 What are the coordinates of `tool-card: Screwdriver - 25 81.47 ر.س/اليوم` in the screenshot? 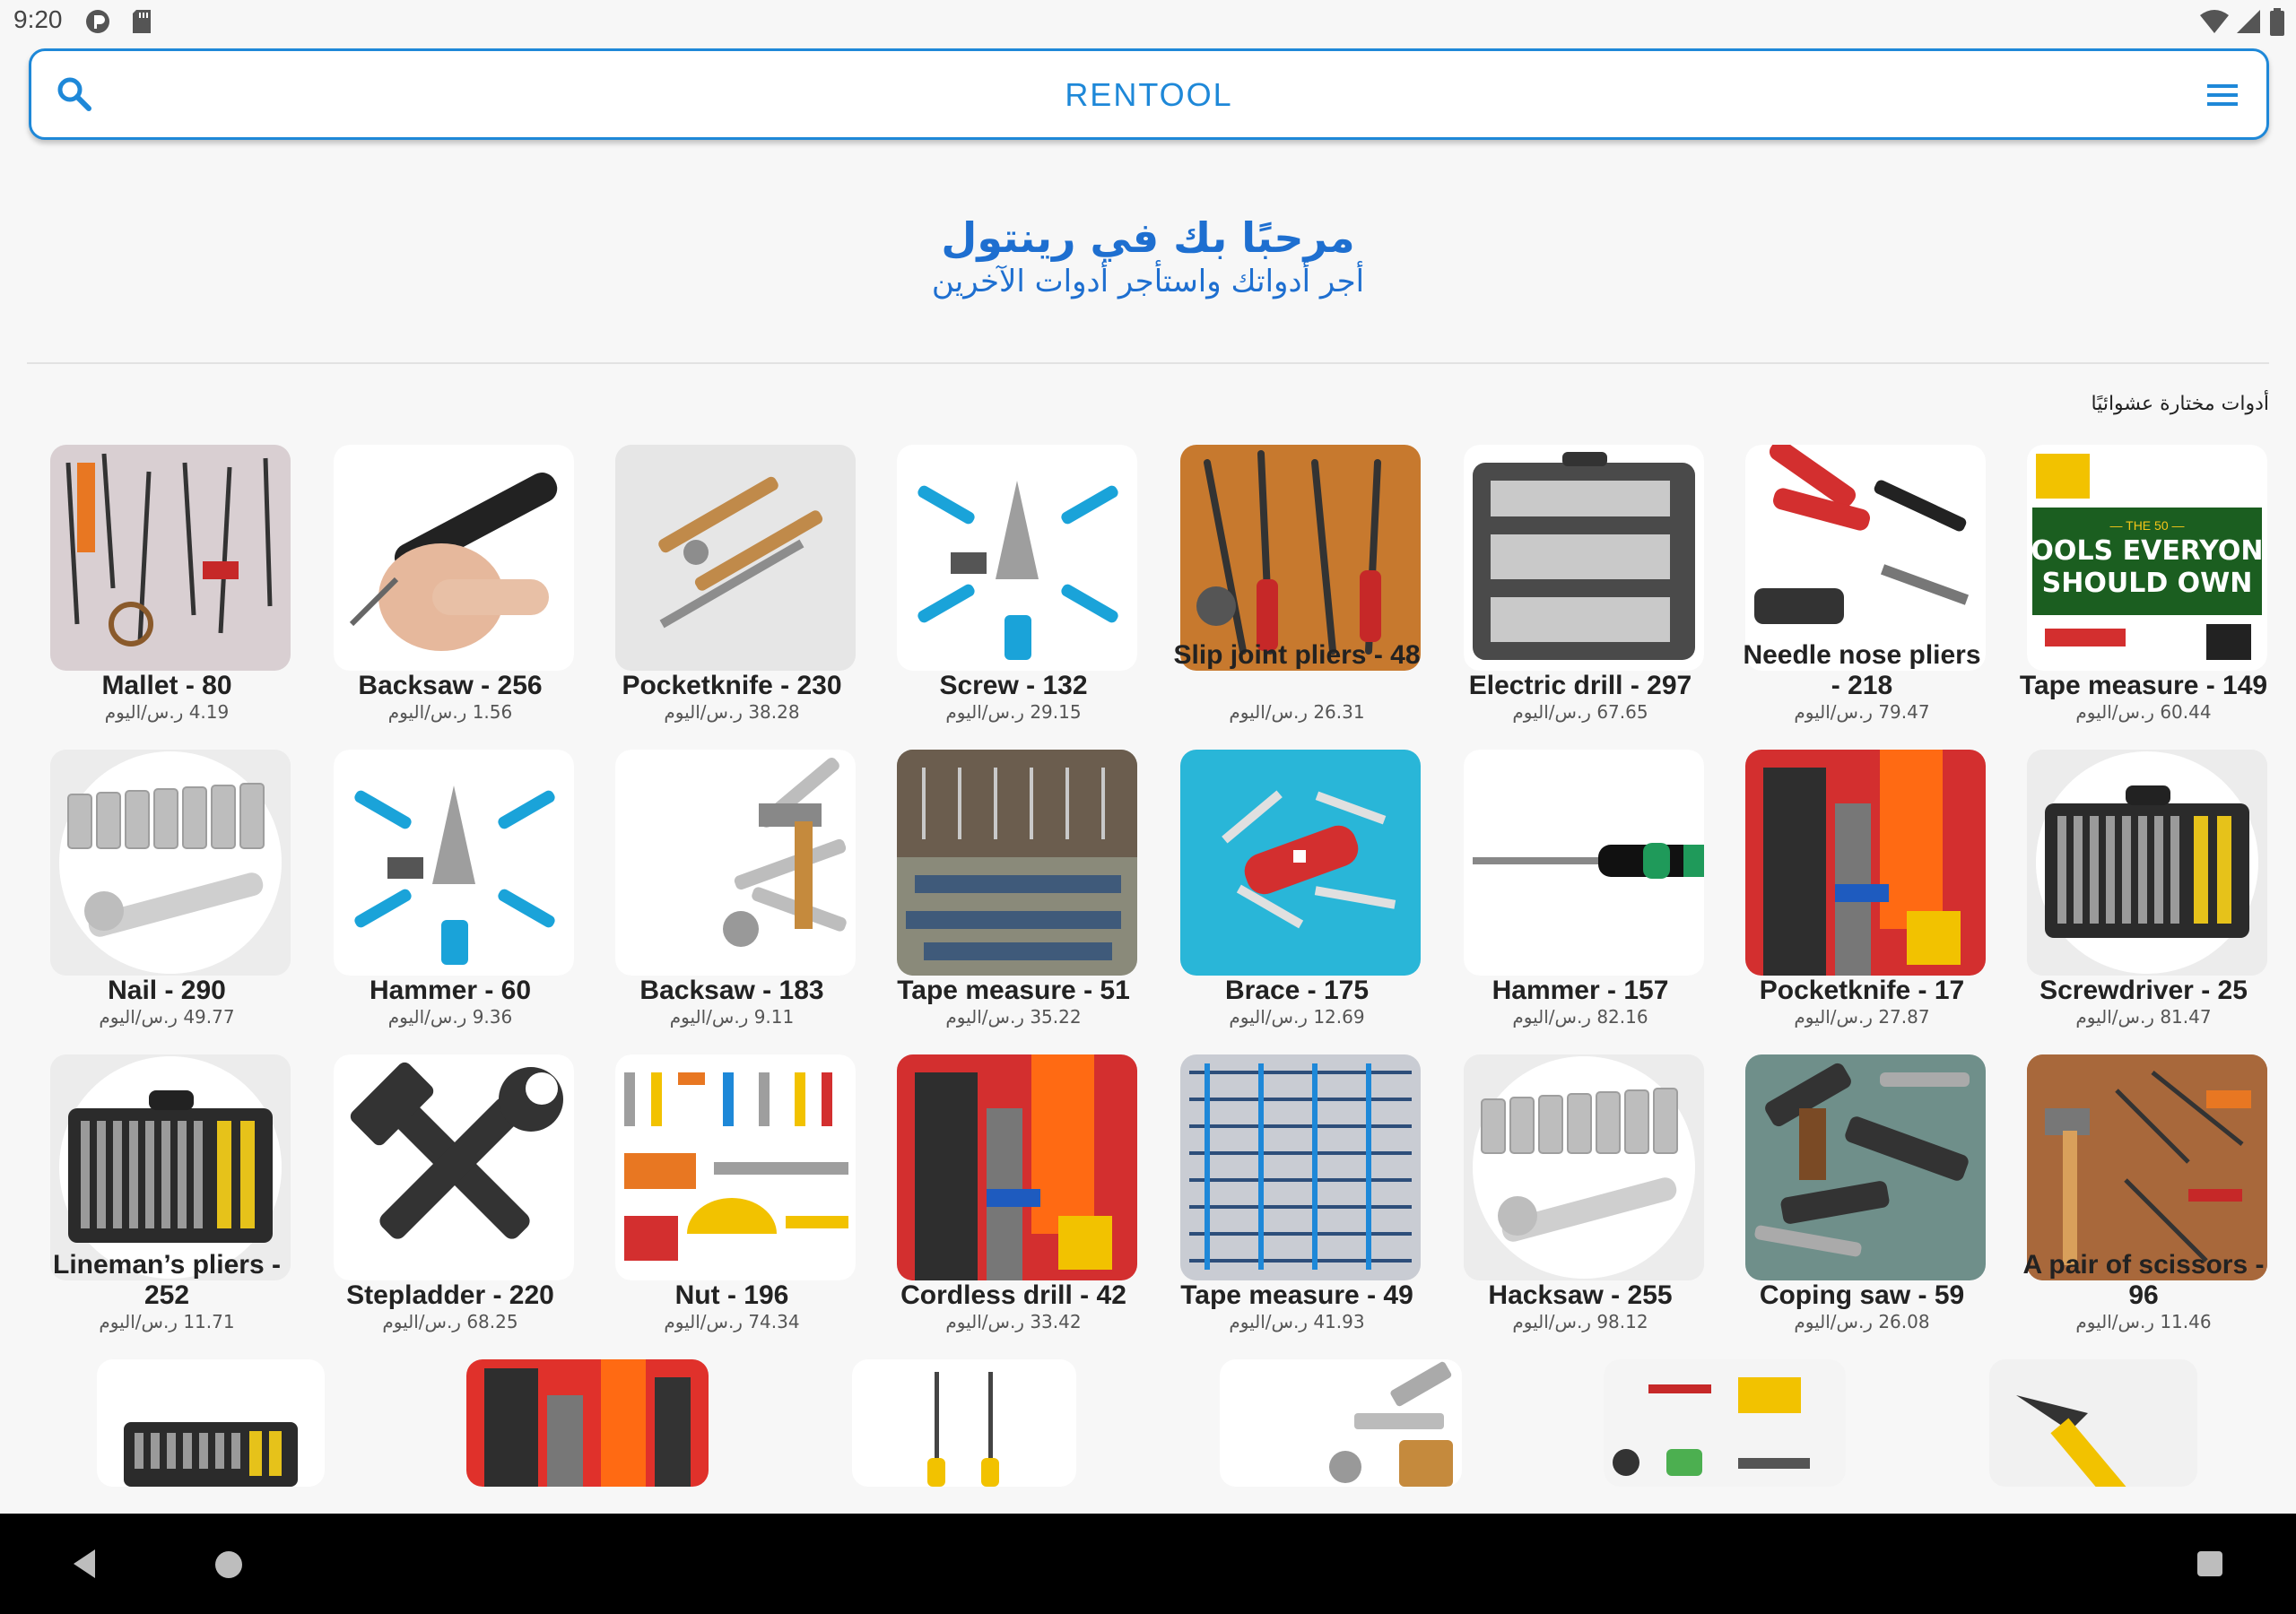 It's located at (2143, 892).